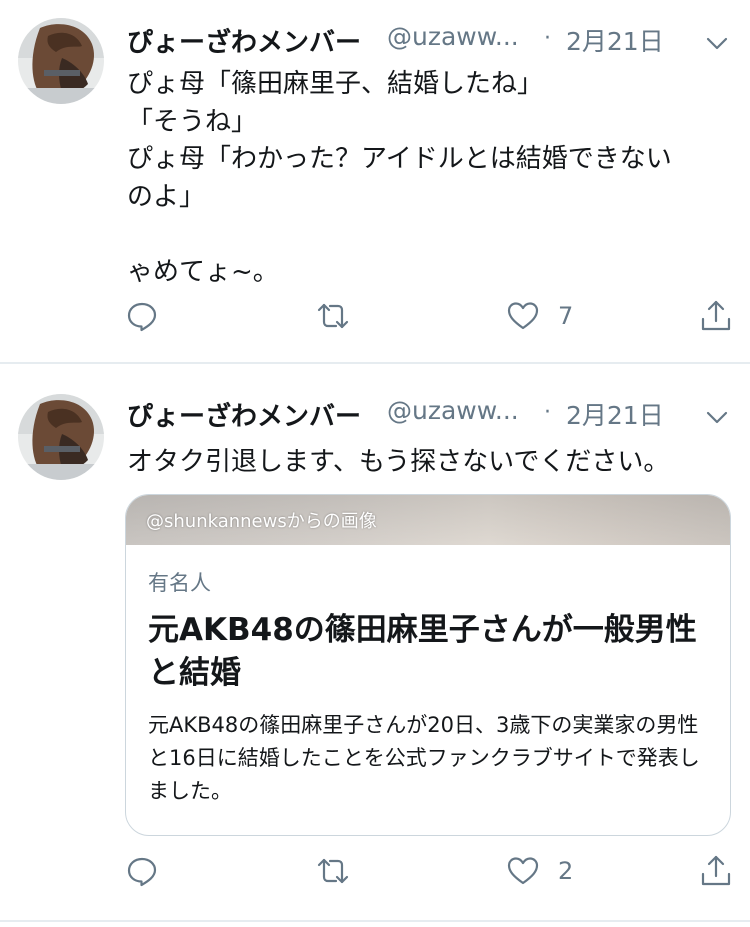  What do you see at coordinates (375, 873) in the screenshot?
I see `tweet-actions: 2` at bounding box center [375, 873].